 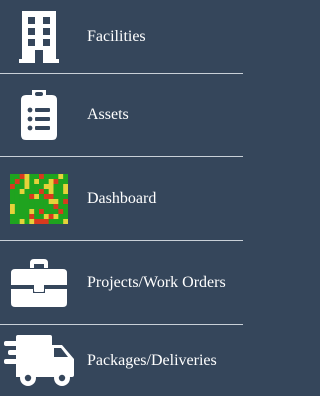 I want to click on menu-item-label: Facilities, so click(x=116, y=36).